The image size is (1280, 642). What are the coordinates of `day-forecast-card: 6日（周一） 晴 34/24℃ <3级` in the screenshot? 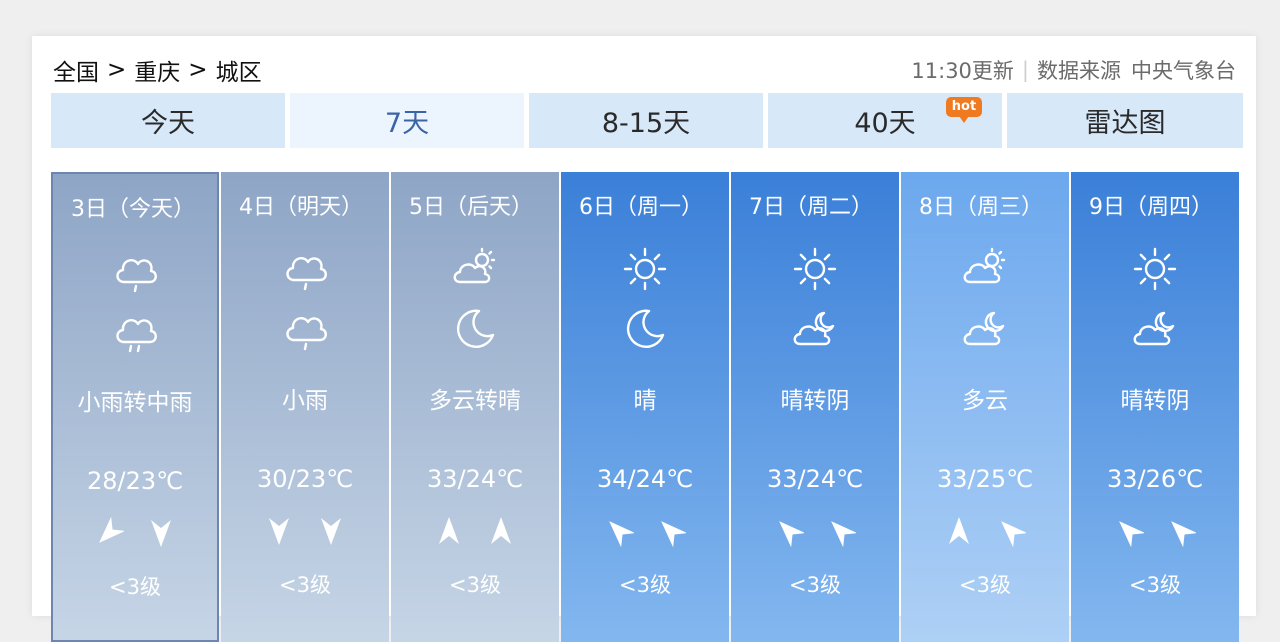 It's located at (645, 407).